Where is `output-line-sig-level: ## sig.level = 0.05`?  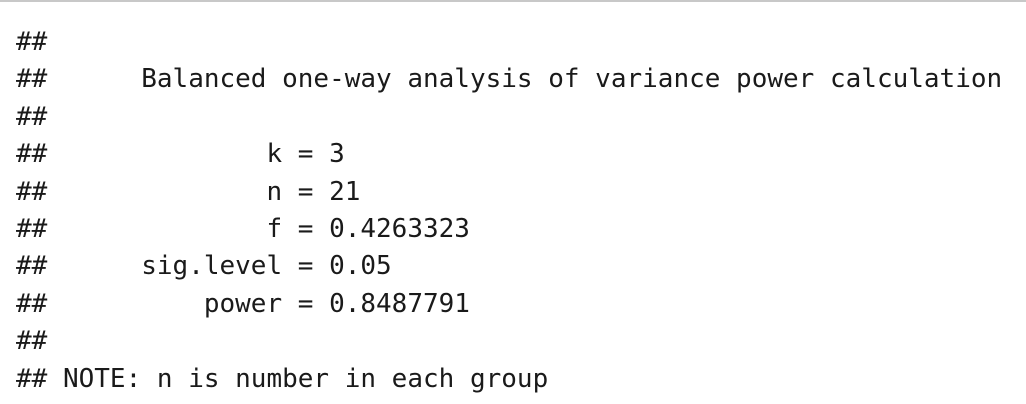 output-line-sig-level: ## sig.level = 0.05 is located at coordinates (509, 266).